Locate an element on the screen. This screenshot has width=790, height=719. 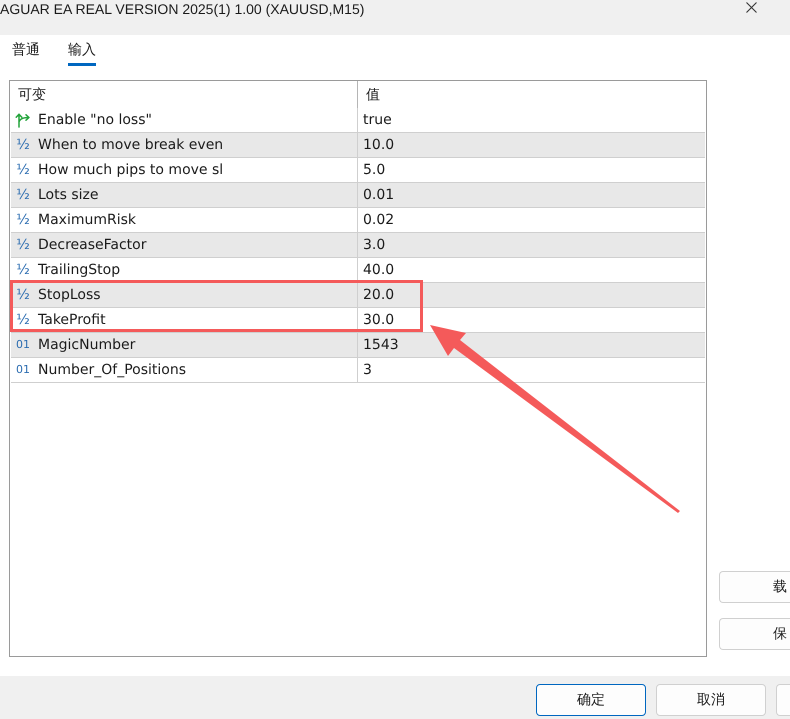
parameter-value: 0.02 is located at coordinates (531, 220).